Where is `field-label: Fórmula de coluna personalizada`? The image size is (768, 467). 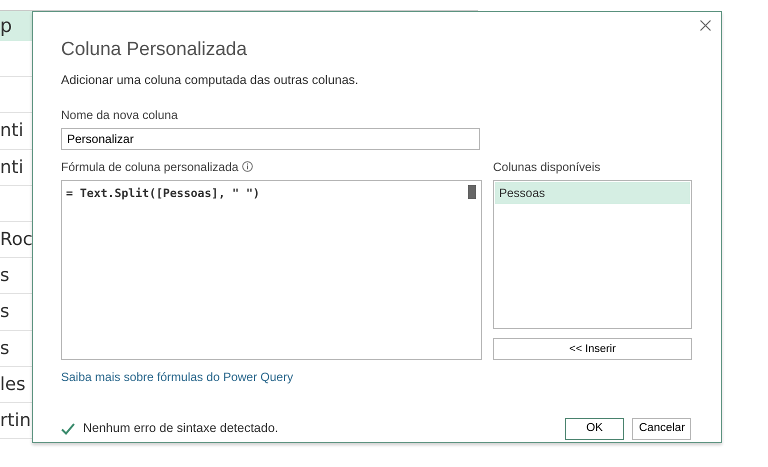
field-label: Fórmula de coluna personalizada is located at coordinates (149, 167).